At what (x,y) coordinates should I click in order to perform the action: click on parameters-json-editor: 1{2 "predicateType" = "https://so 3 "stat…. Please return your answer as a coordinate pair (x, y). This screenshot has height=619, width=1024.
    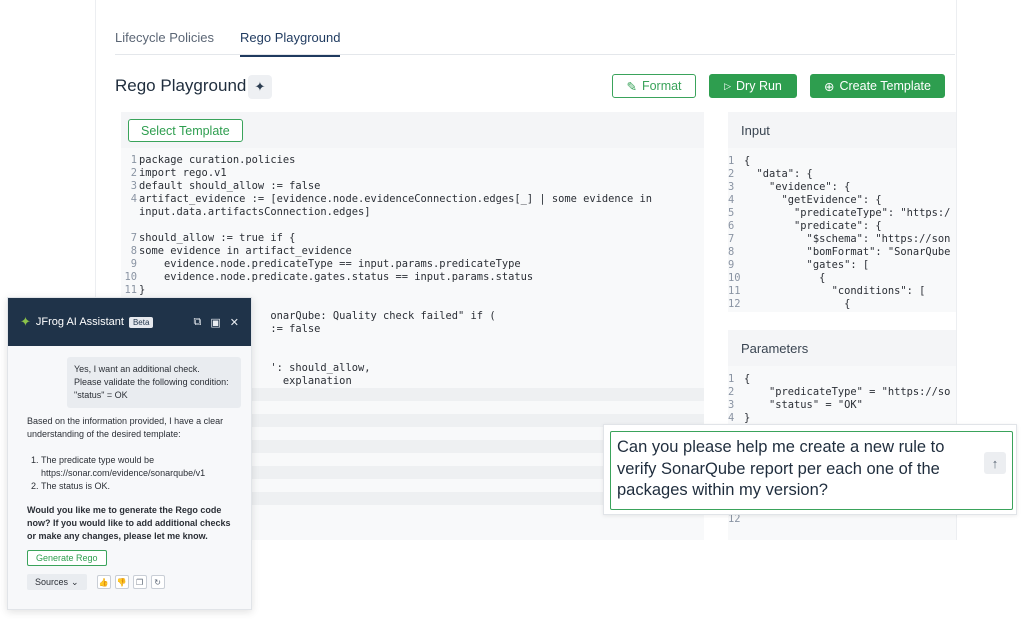
    Looking at the image, I should click on (842, 395).